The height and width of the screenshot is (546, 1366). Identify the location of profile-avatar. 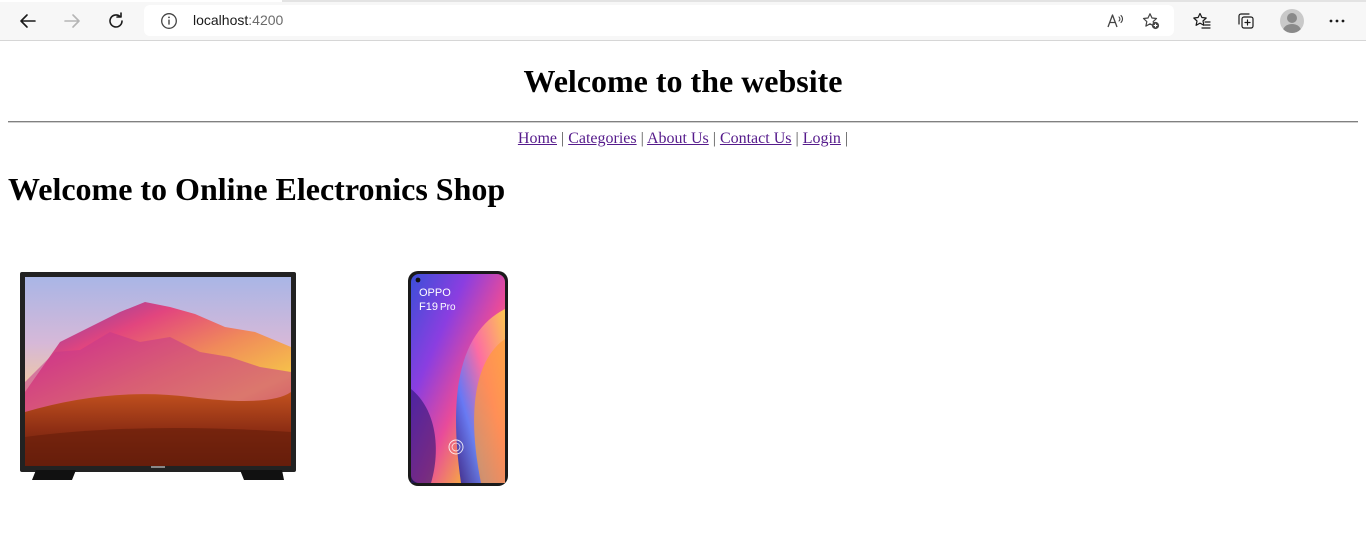
(1292, 21).